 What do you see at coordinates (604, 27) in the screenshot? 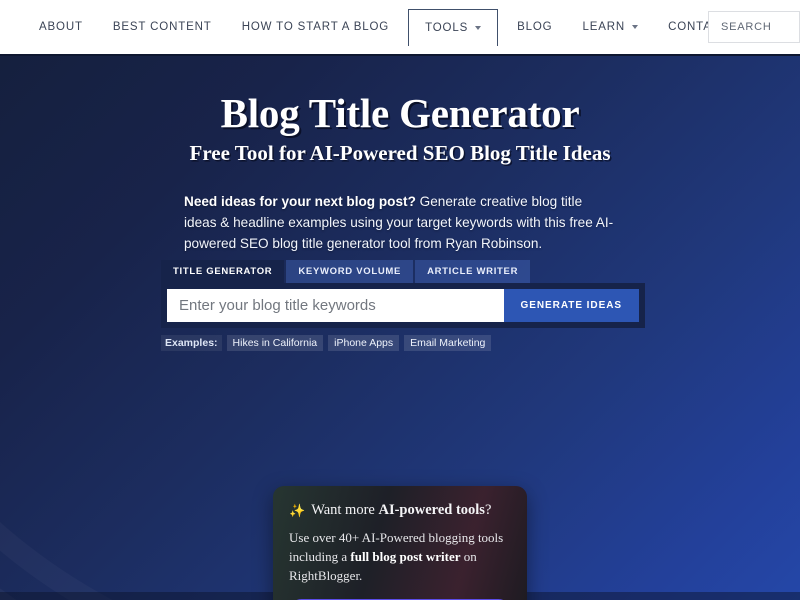
I see `nav-item-label: Learn` at bounding box center [604, 27].